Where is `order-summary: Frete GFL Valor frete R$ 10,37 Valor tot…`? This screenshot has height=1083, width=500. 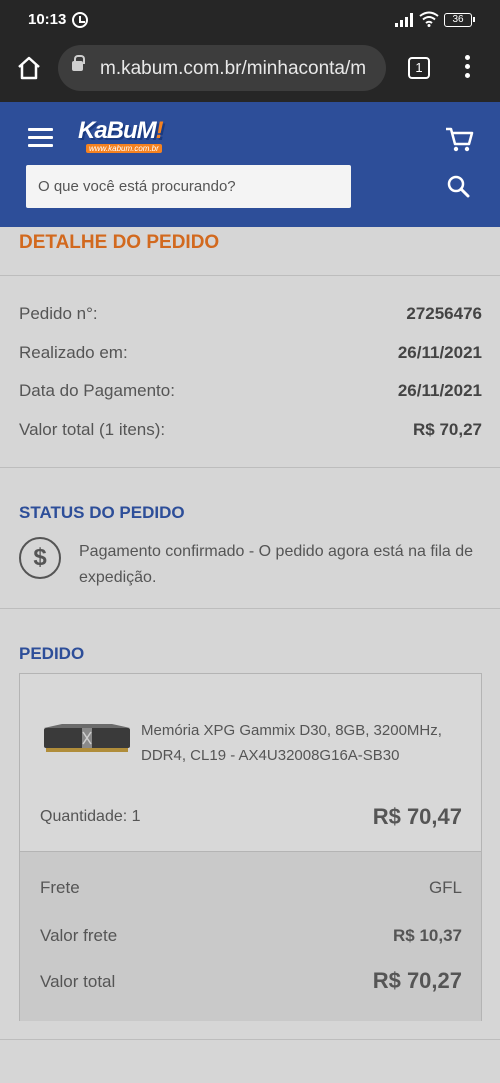
order-summary: Frete GFL Valor frete R$ 10,37 Valor tot… is located at coordinates (250, 936).